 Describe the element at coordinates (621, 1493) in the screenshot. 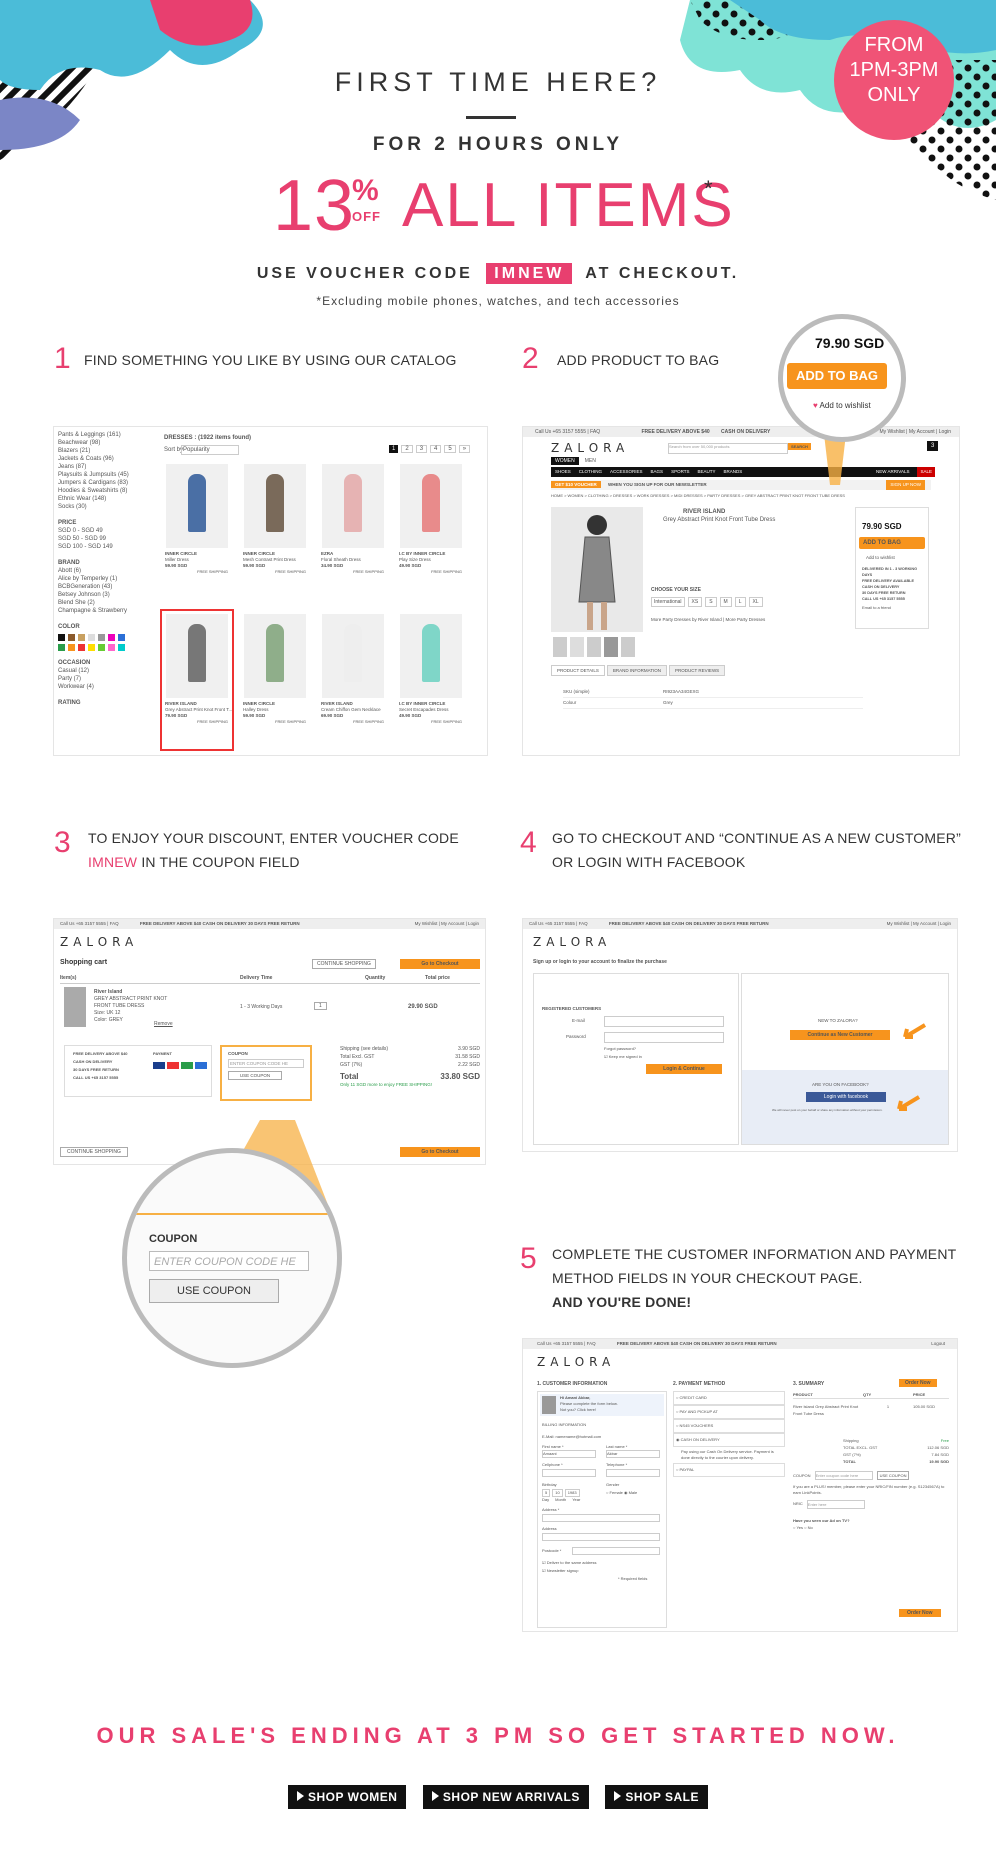

I see `gender-options: ○ Female ◉ Male` at that location.